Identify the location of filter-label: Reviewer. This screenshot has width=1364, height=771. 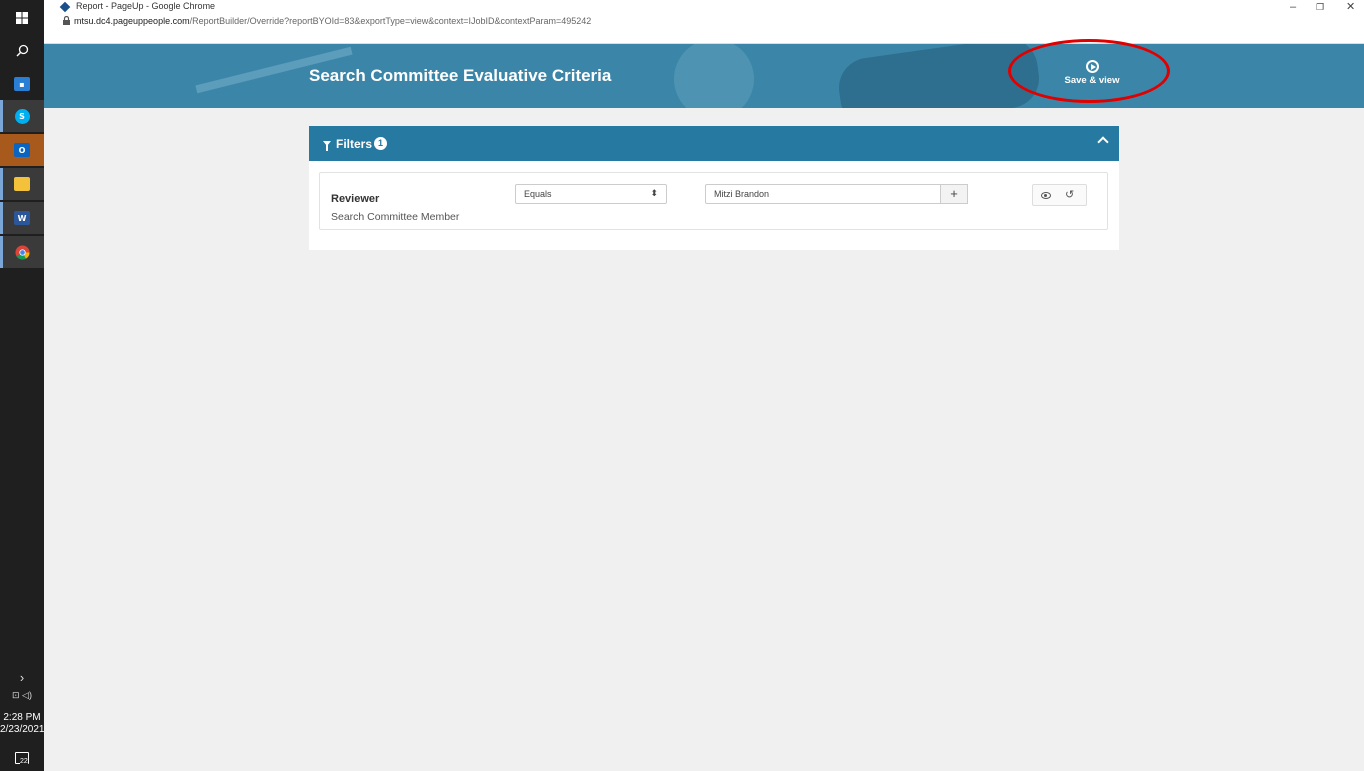
(355, 199).